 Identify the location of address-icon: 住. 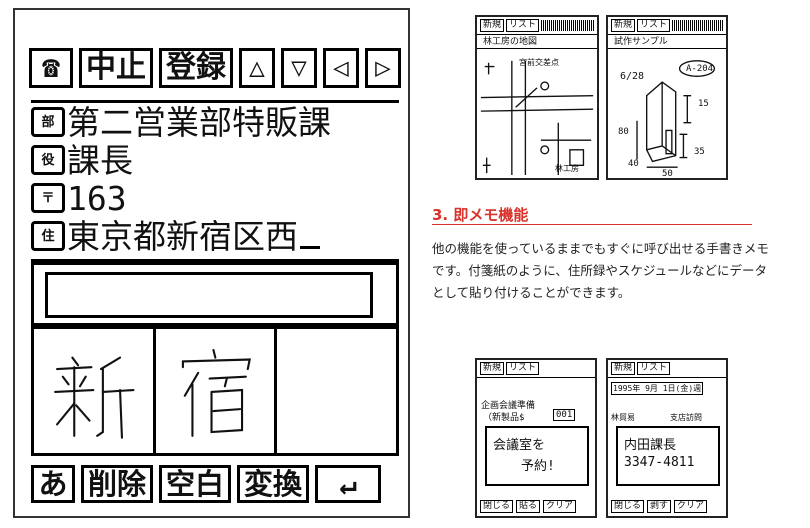
(48, 236).